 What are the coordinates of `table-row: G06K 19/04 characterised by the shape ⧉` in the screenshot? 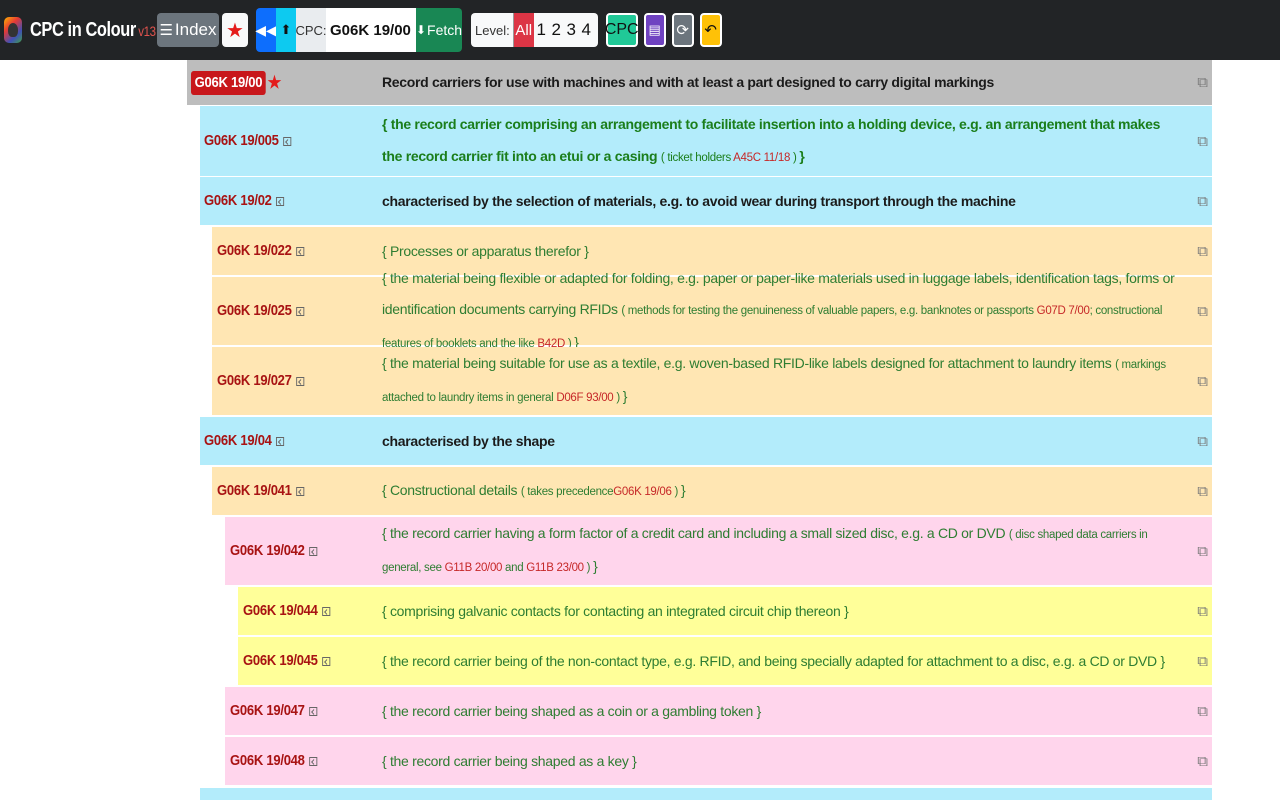 It's located at (706, 441).